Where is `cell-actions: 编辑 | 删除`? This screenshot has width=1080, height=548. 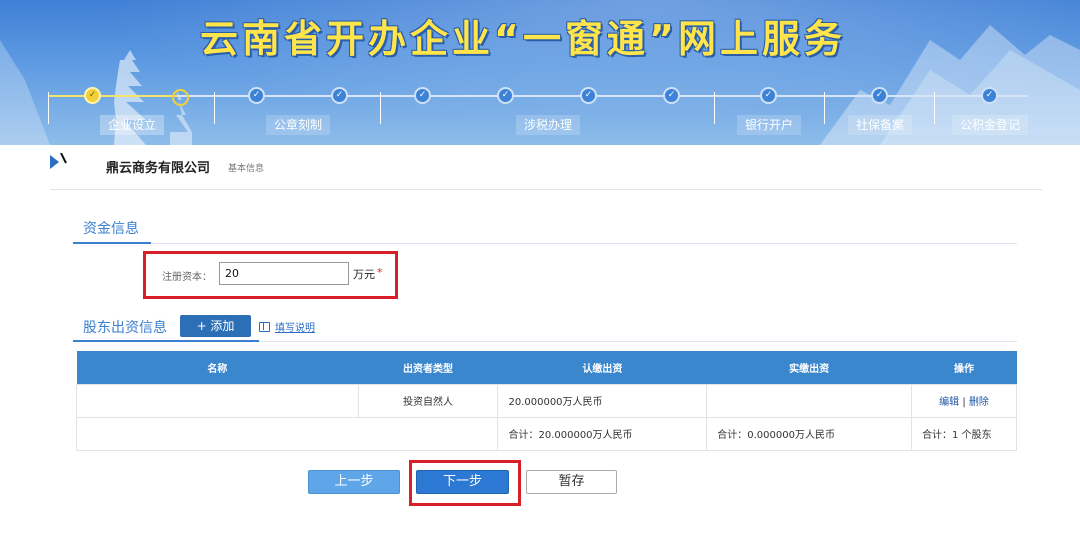 cell-actions: 编辑 | 删除 is located at coordinates (964, 400).